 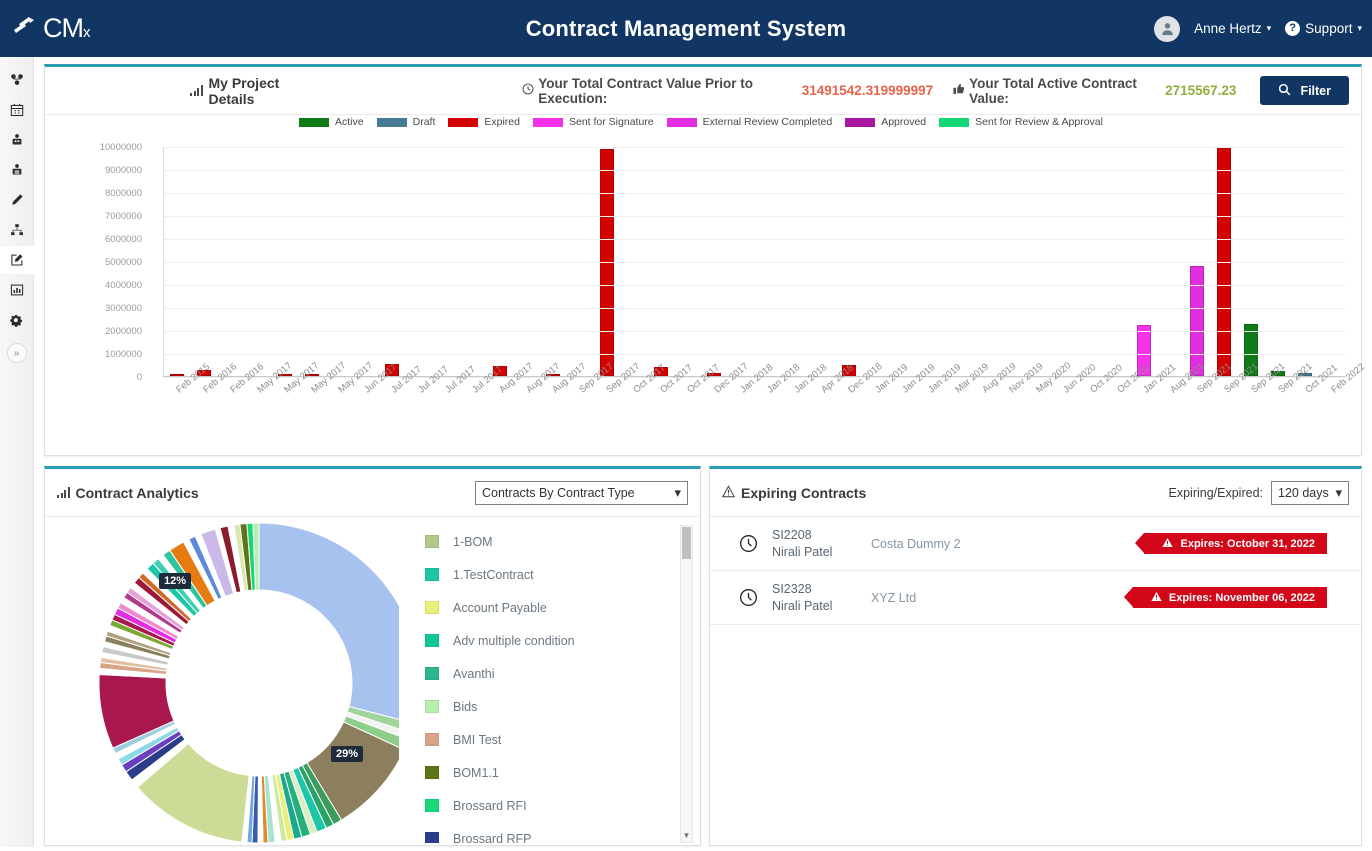 I want to click on logo-wordmark: CMx, so click(x=66, y=28).